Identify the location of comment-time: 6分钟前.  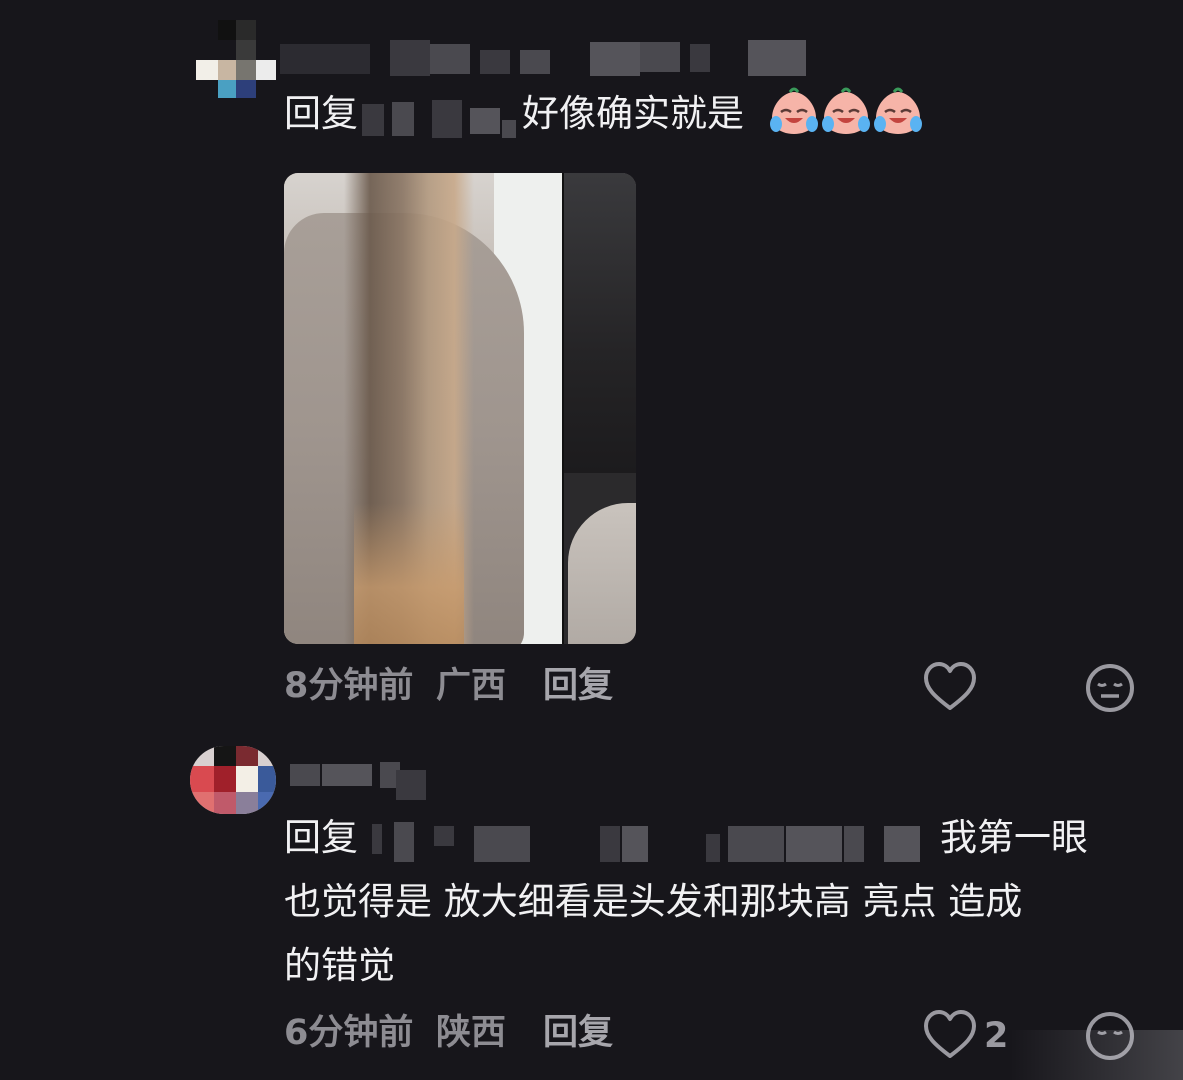
(349, 1033).